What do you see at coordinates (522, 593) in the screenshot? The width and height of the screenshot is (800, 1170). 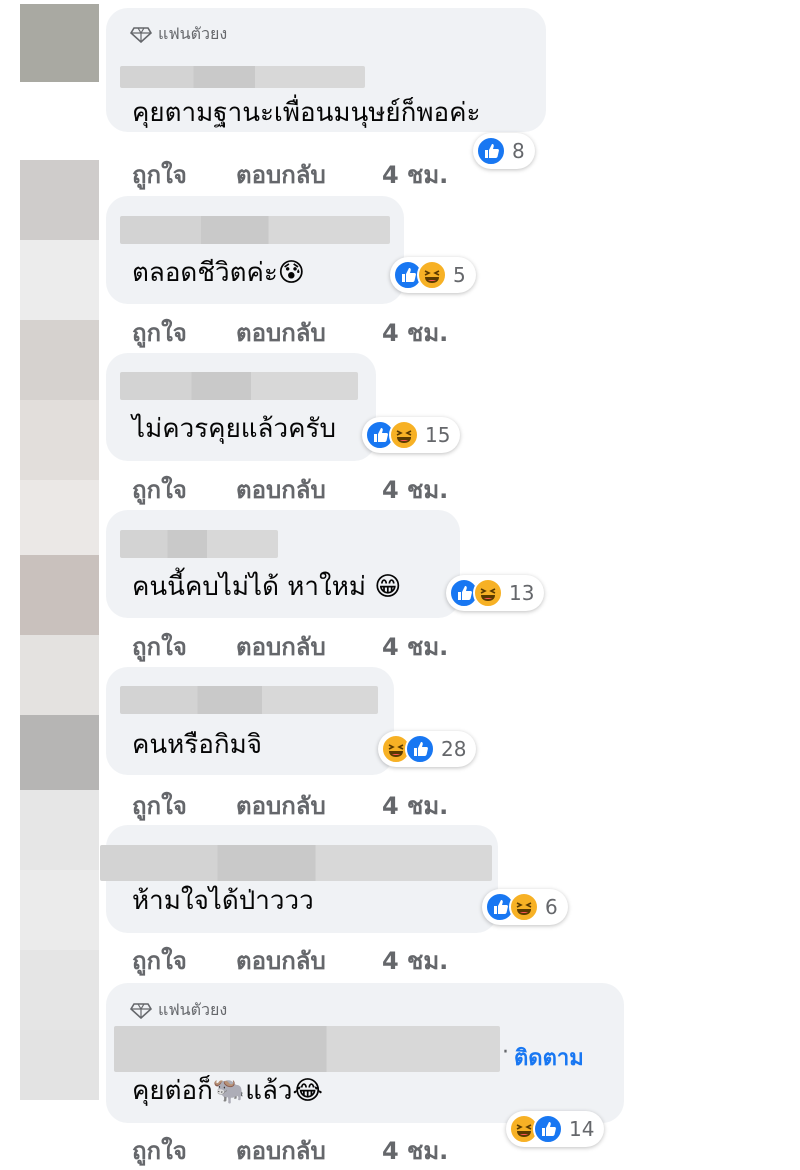 I see `reaction-count: 13` at bounding box center [522, 593].